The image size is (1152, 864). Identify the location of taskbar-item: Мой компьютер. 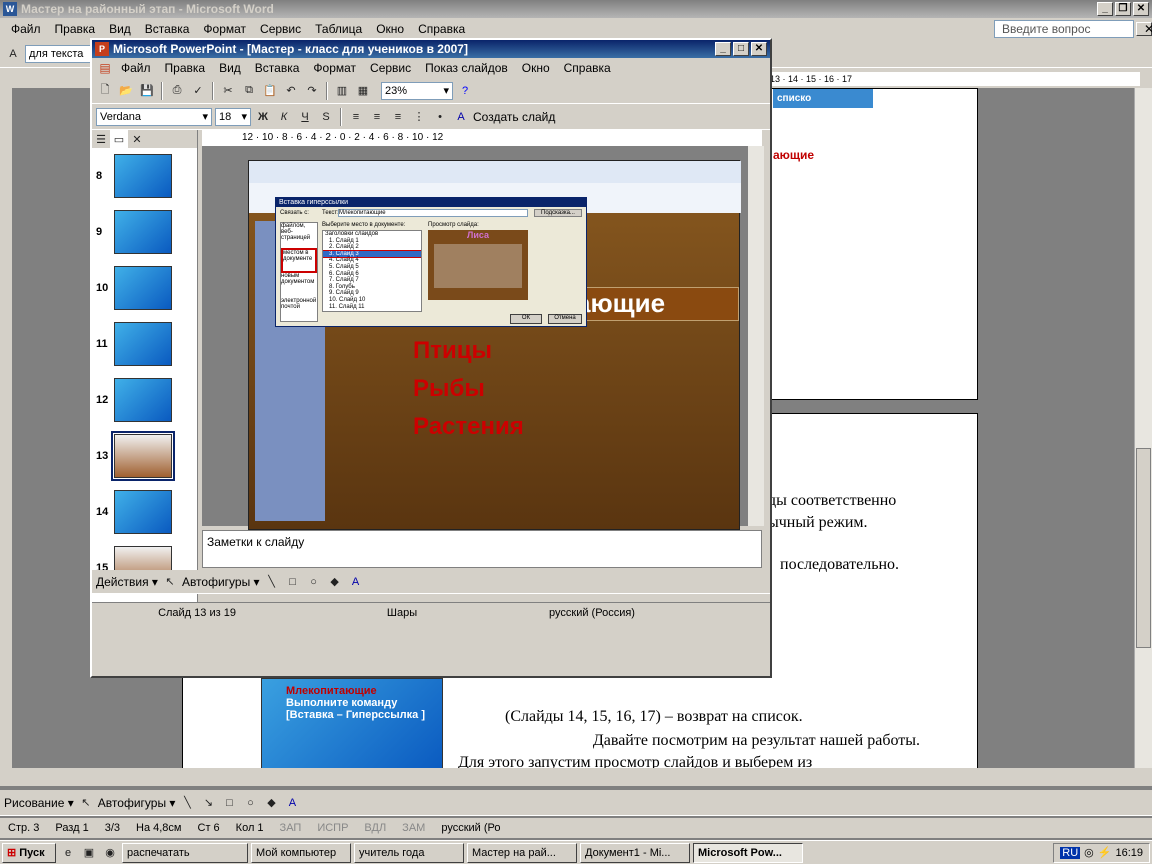
(301, 852).